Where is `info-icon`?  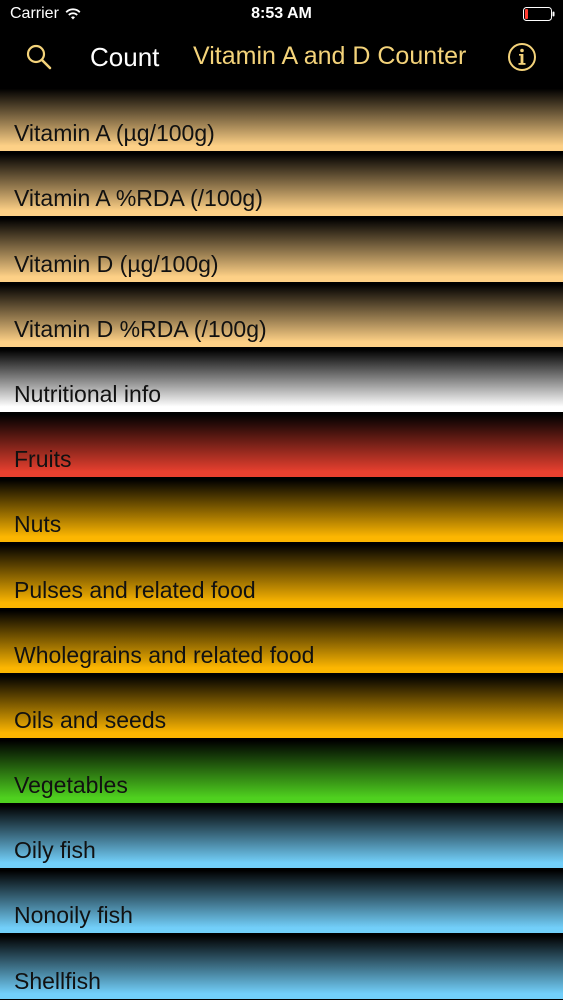
info-icon is located at coordinates (522, 57).